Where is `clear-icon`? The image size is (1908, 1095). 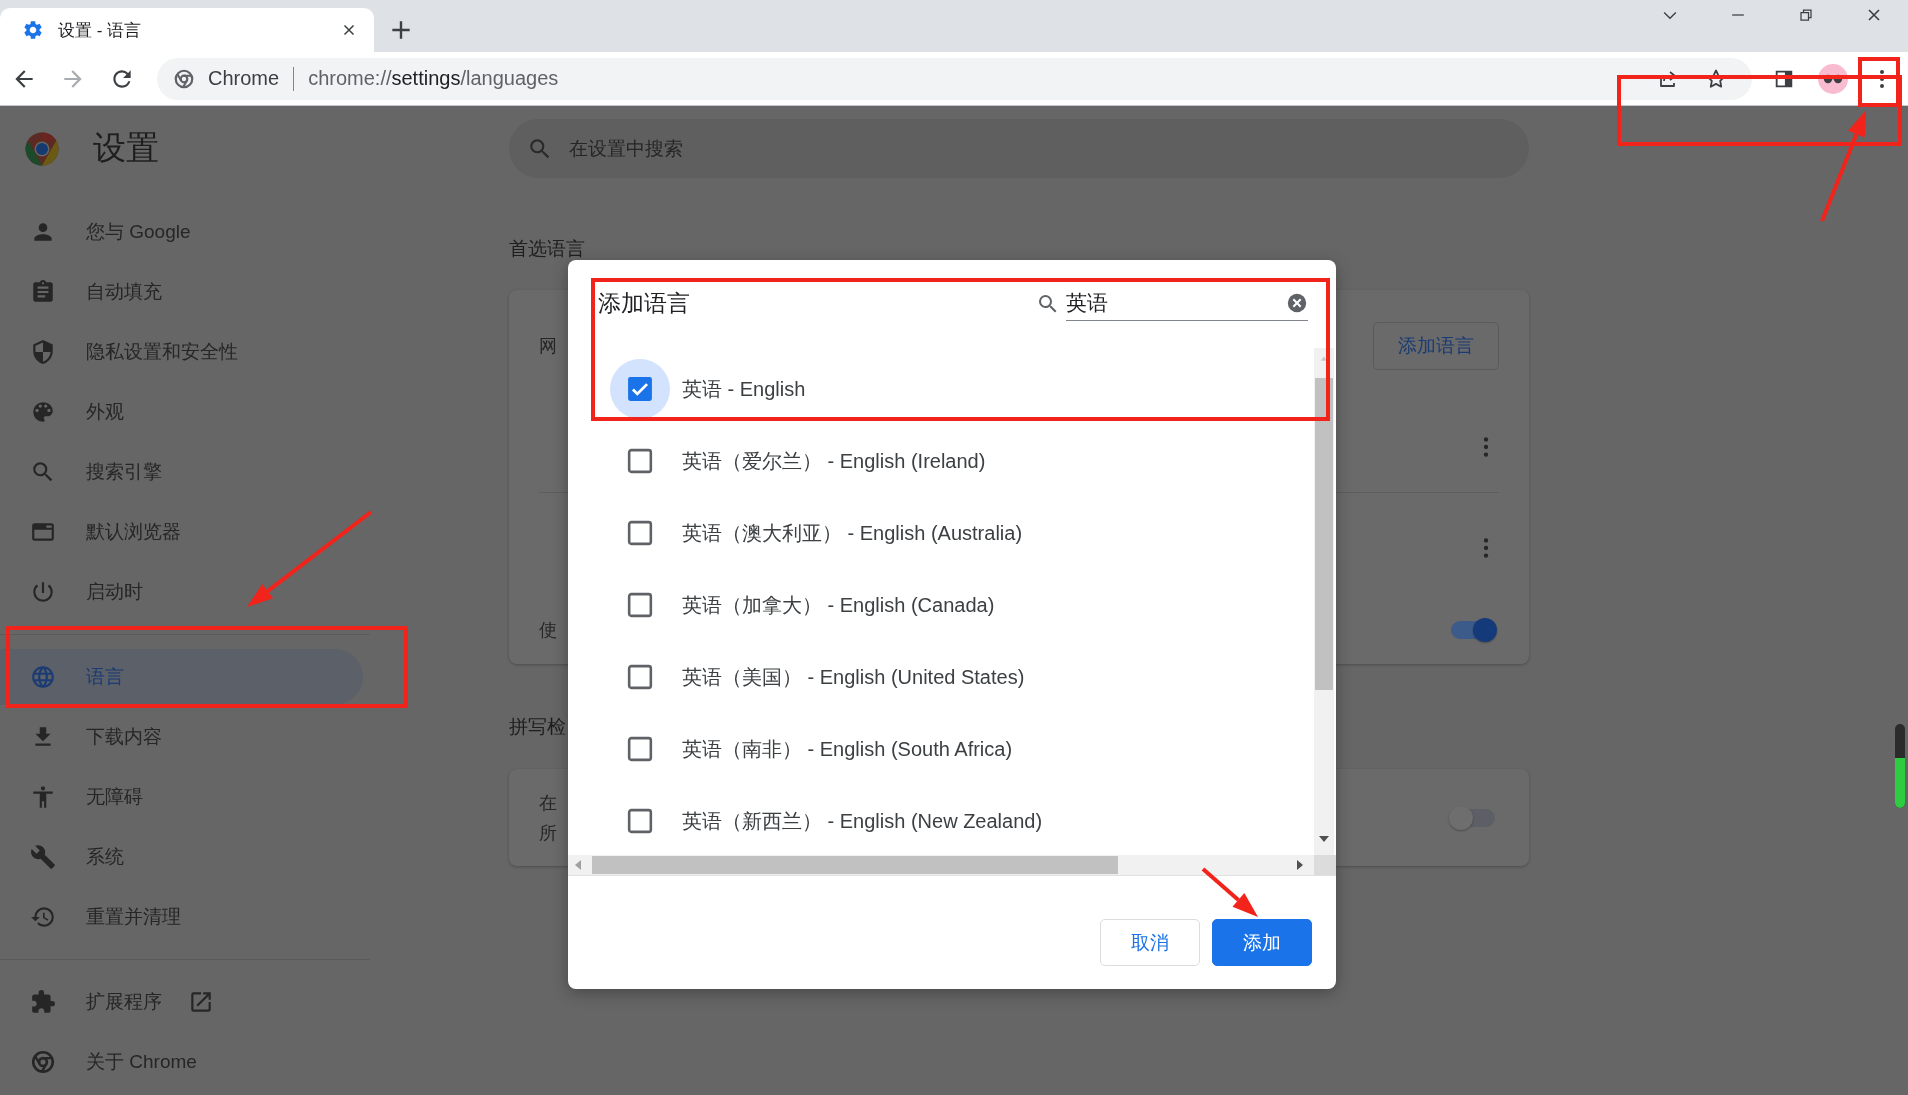
clear-icon is located at coordinates (1297, 303).